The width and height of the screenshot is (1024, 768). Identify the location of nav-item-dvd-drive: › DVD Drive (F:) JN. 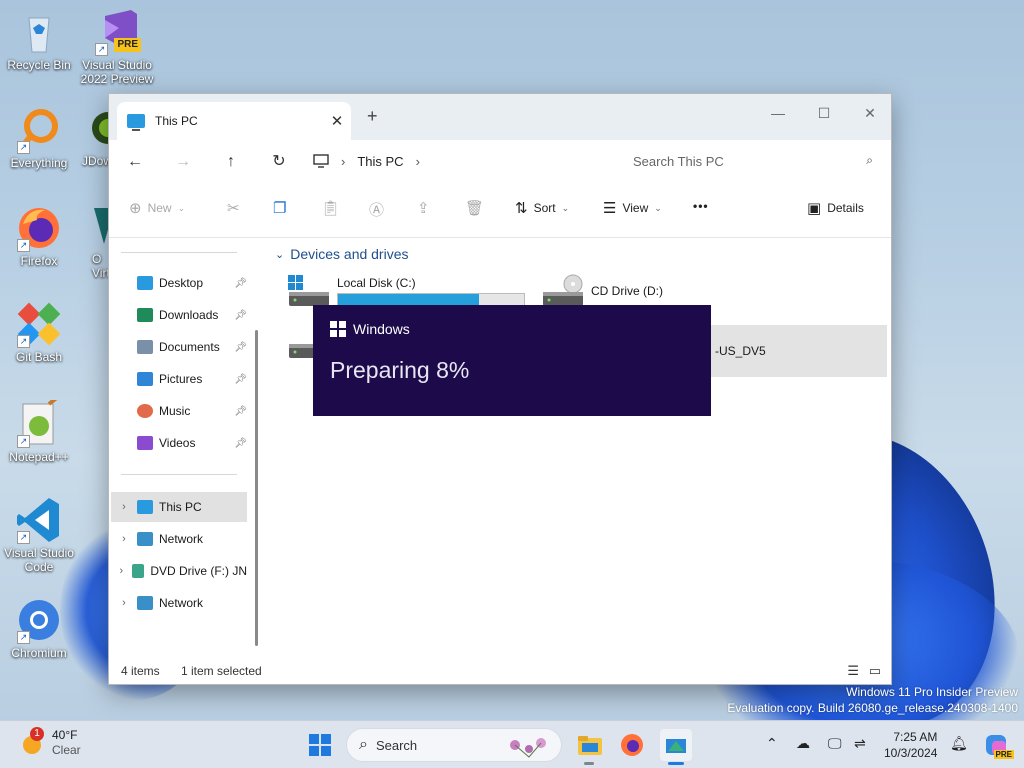
(179, 571).